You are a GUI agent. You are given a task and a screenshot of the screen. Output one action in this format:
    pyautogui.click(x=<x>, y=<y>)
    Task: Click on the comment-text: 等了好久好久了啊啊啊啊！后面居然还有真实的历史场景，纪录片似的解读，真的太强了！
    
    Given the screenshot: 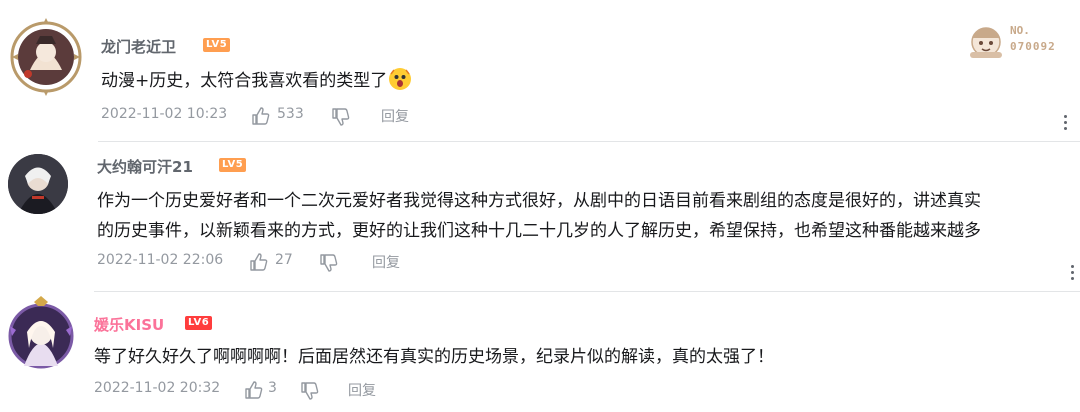 What is the action you would take?
    pyautogui.click(x=434, y=357)
    